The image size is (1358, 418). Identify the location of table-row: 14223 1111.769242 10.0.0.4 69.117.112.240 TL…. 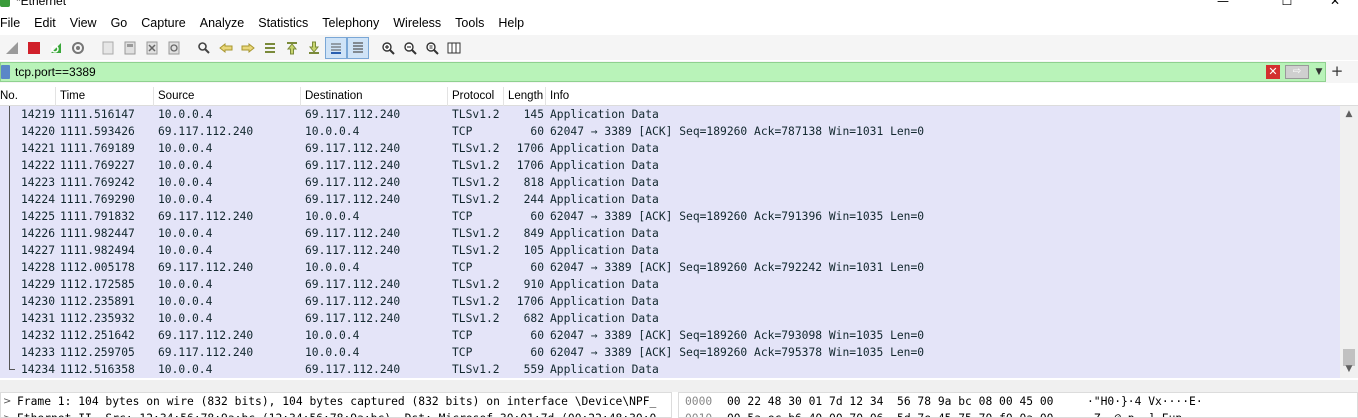
(670, 182).